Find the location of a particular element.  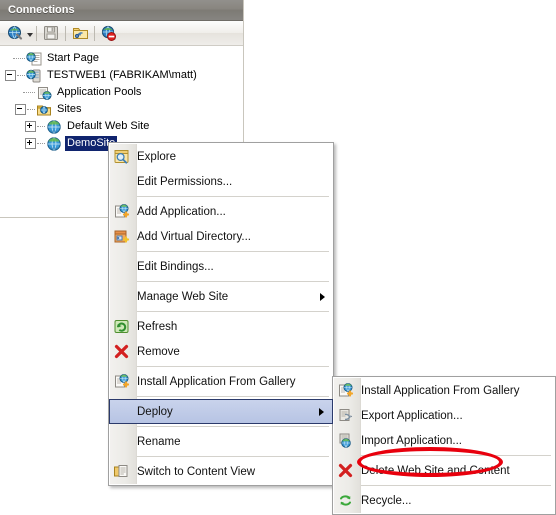

submenu-item-install-application-from-gallery: Install Application From Gallery is located at coordinates (444, 390).